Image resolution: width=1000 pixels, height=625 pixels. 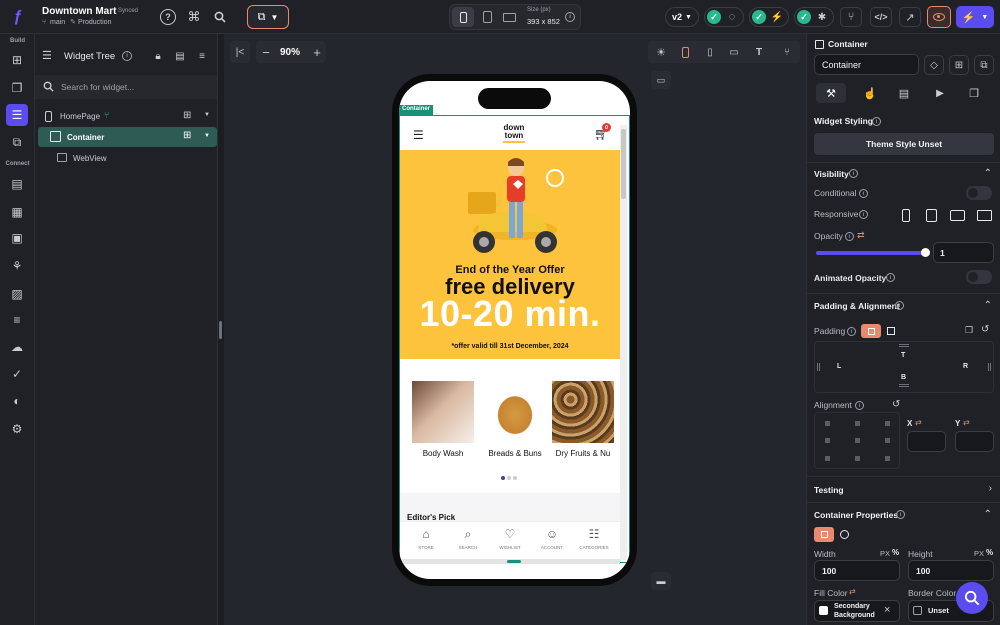 I want to click on zoom-in-button: +, so click(x=317, y=52).